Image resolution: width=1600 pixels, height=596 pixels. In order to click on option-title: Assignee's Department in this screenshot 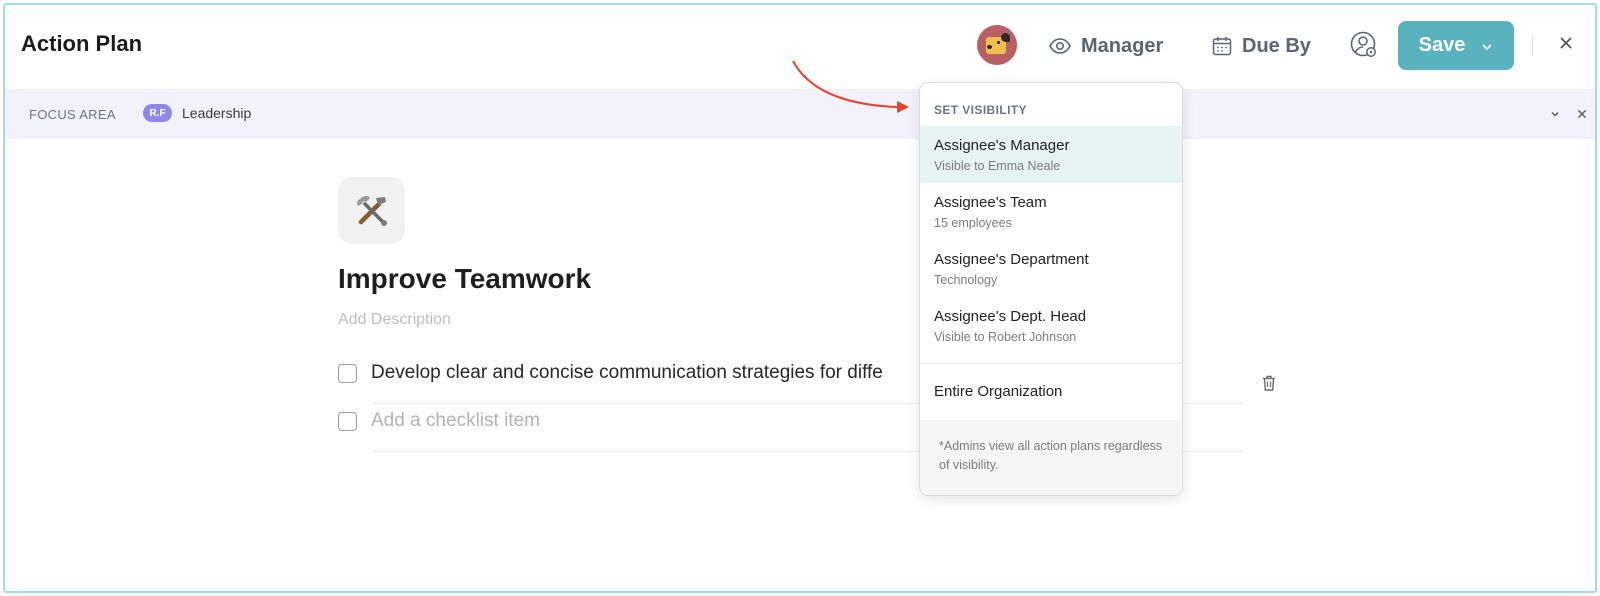, I will do `click(1011, 259)`.